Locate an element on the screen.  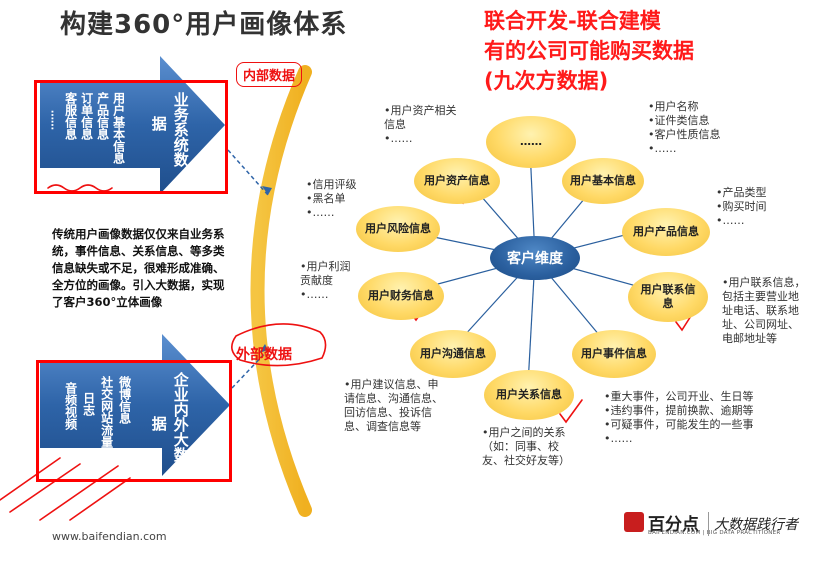
node-finance: 用户财务信息 is located at coordinates (401, 296).